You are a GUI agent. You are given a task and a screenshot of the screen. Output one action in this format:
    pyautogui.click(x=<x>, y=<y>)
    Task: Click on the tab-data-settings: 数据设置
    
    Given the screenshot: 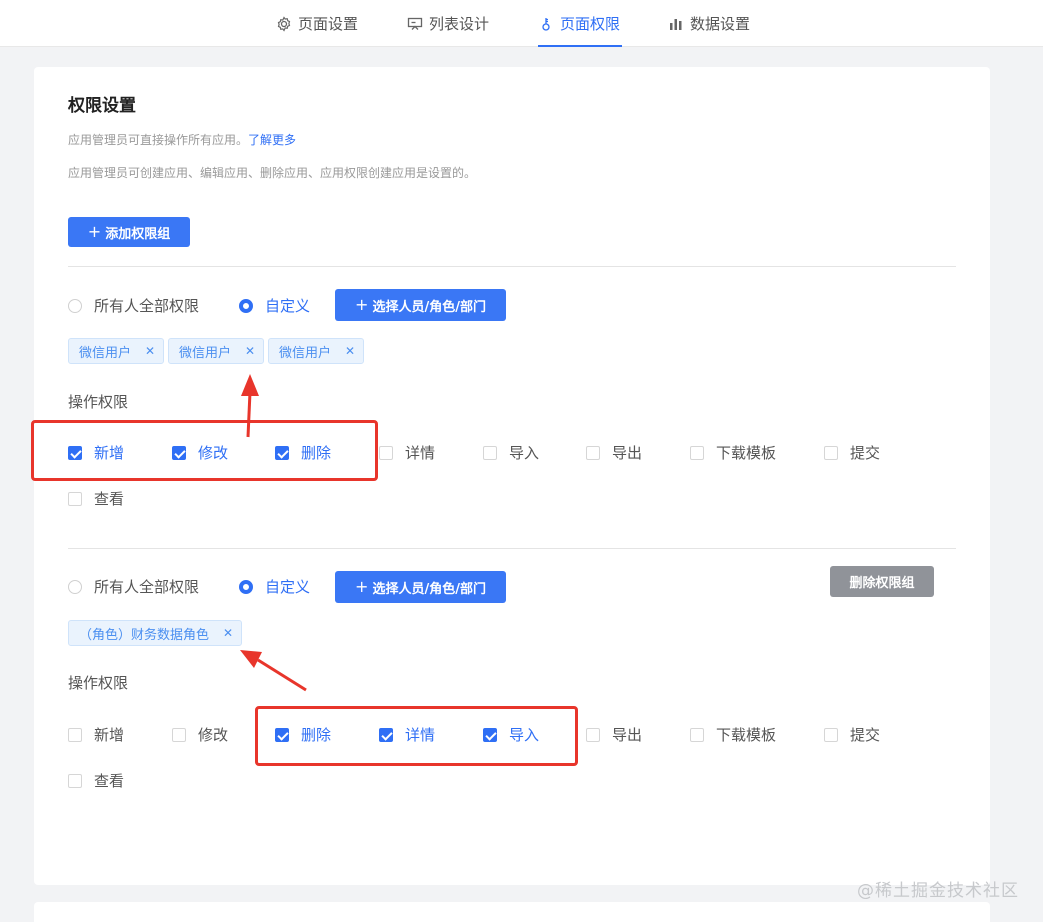 What is the action you would take?
    pyautogui.click(x=709, y=23)
    